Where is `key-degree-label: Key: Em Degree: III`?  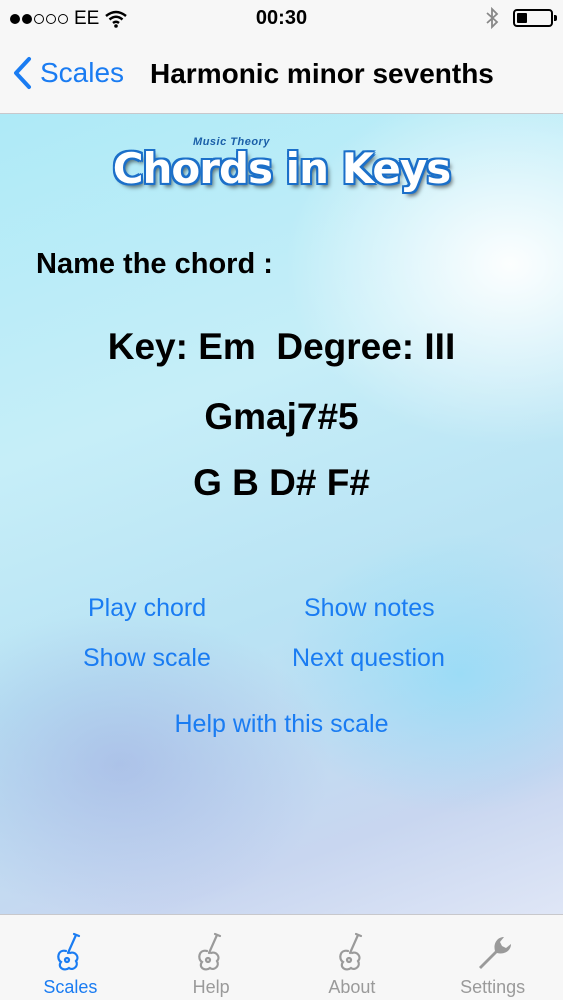
key-degree-label: Key: Em Degree: III is located at coordinates (281, 346).